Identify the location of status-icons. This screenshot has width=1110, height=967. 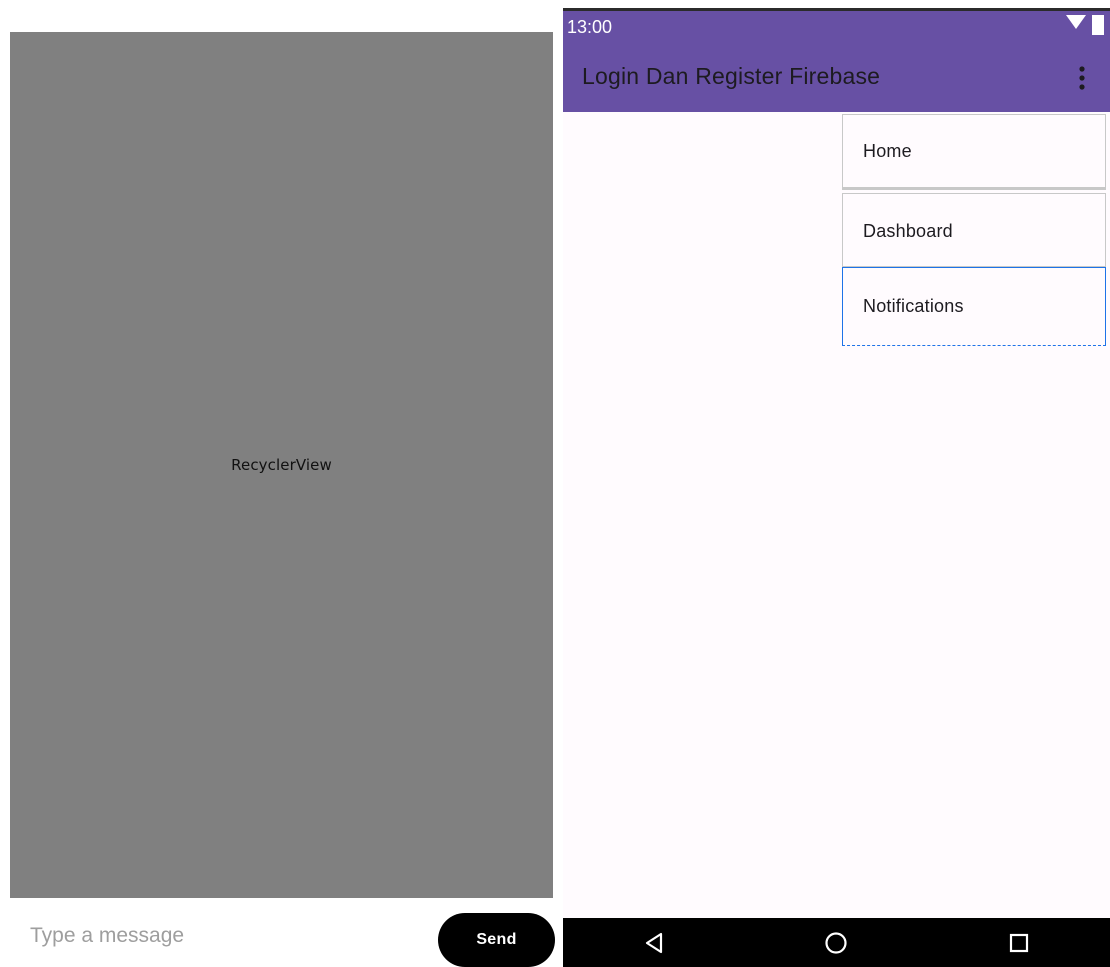
(1085, 27).